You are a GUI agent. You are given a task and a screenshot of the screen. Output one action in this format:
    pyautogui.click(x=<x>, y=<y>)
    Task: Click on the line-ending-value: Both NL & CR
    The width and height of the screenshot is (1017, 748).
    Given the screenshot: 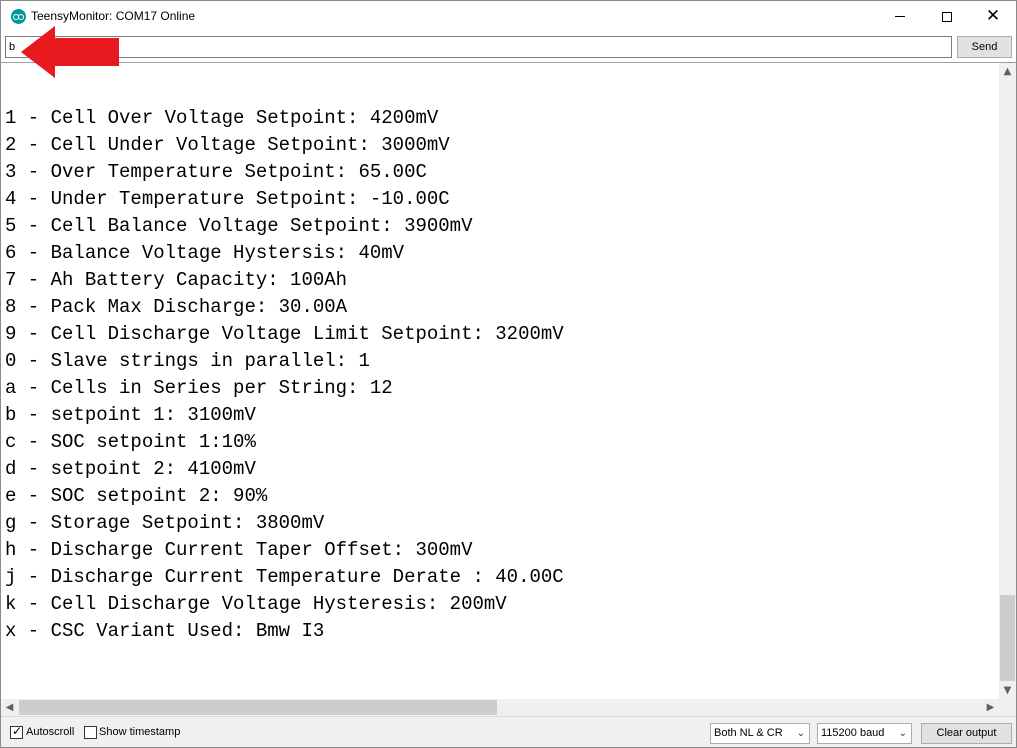 What is the action you would take?
    pyautogui.click(x=748, y=733)
    